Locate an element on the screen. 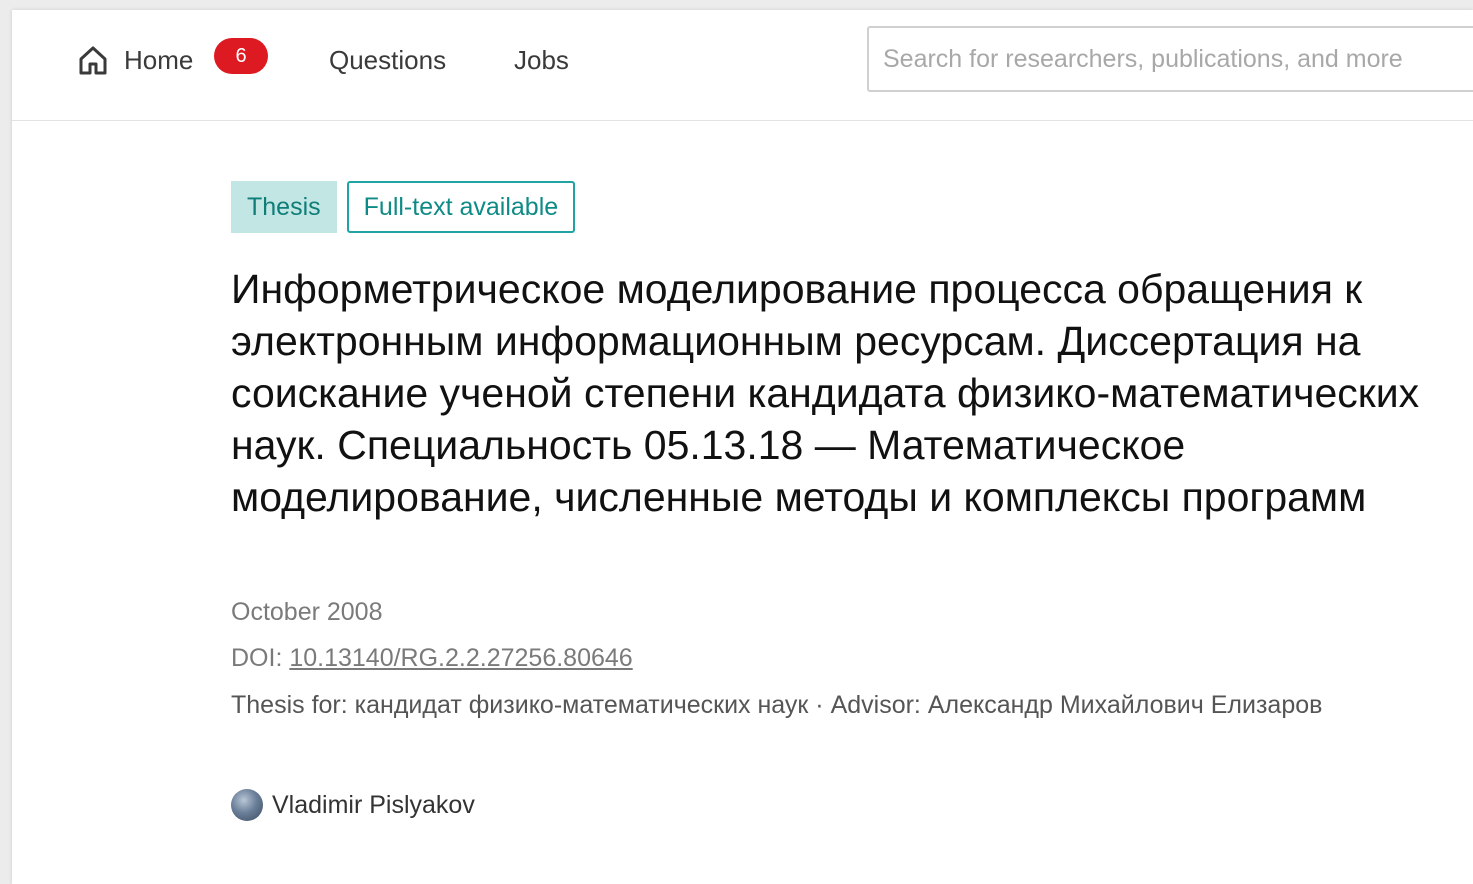 The image size is (1473, 884). nav-home-label: Home is located at coordinates (159, 60).